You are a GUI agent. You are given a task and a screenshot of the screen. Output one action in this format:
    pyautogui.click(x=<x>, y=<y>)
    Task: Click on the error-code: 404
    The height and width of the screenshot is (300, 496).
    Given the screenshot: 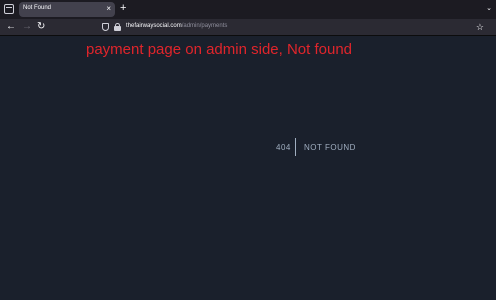 What is the action you would take?
    pyautogui.click(x=283, y=147)
    